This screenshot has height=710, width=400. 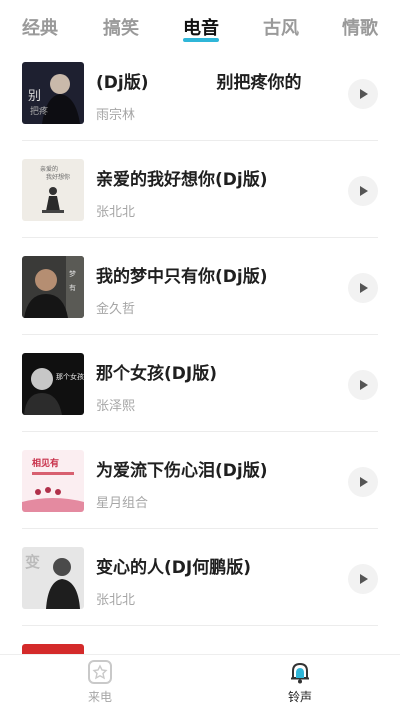 What do you see at coordinates (32, 562) in the screenshot?
I see `svg-text: 变` at bounding box center [32, 562].